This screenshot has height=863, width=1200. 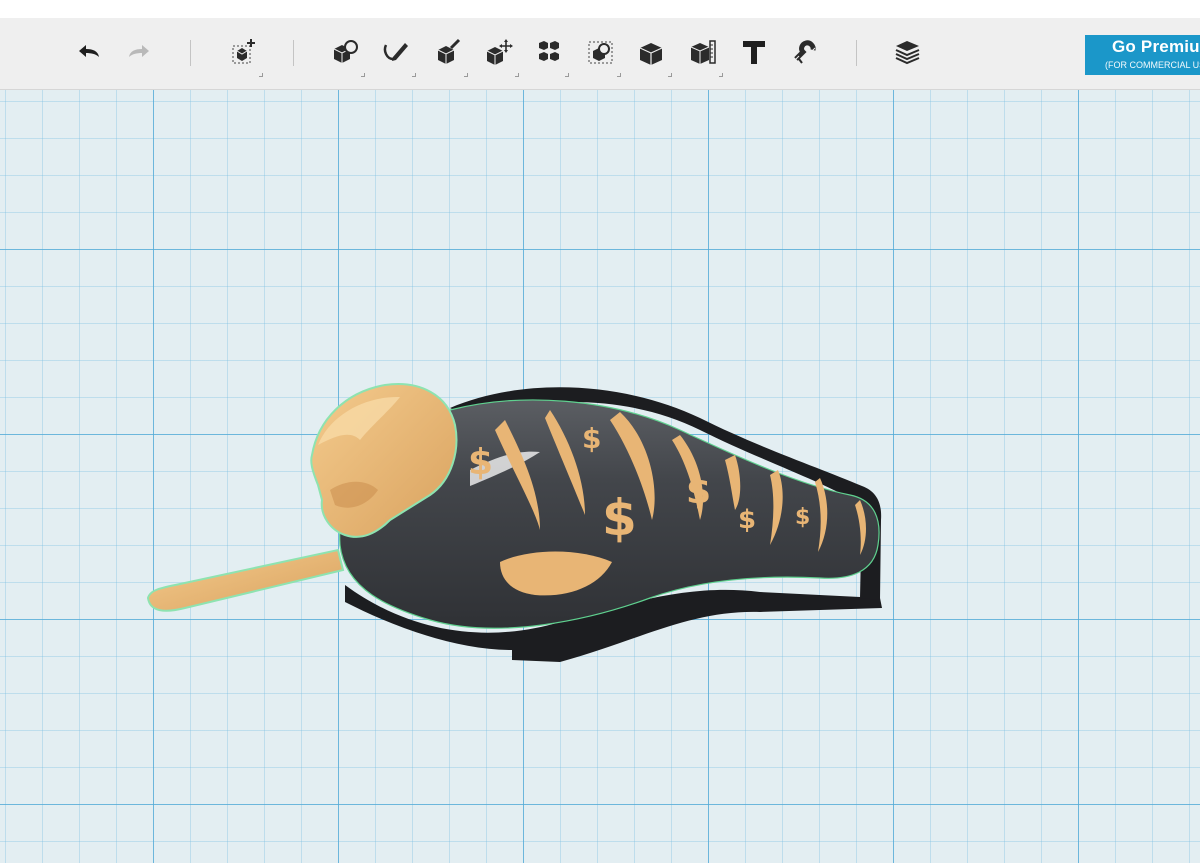 I want to click on measure-ruler-icon, so click(x=703, y=52).